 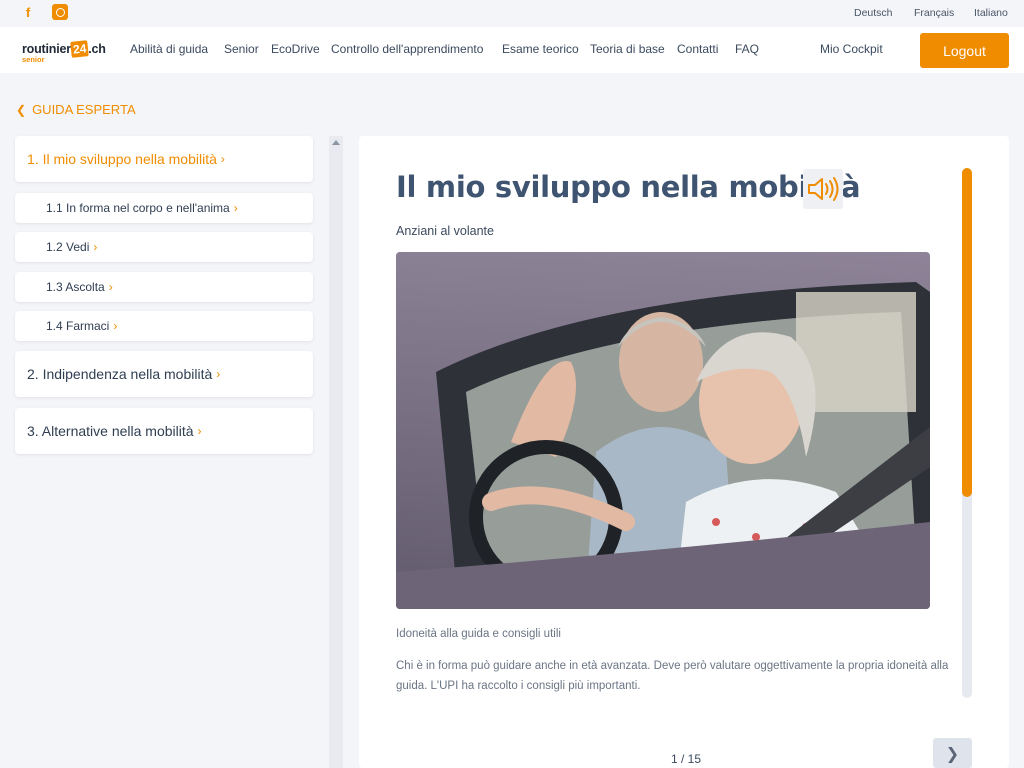 I want to click on next-page-button: ❯, so click(x=952, y=753).